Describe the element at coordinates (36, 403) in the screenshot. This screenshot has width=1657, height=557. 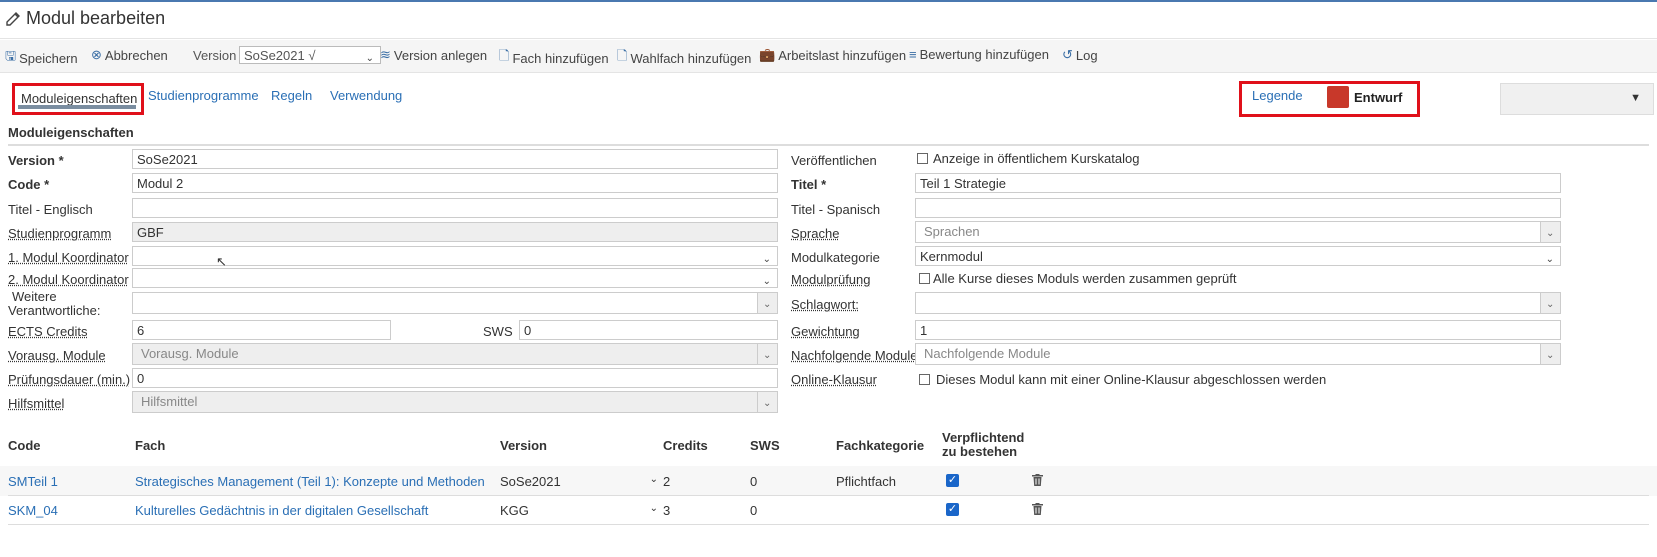
I see `aids-label: Hilfsmittel` at that location.